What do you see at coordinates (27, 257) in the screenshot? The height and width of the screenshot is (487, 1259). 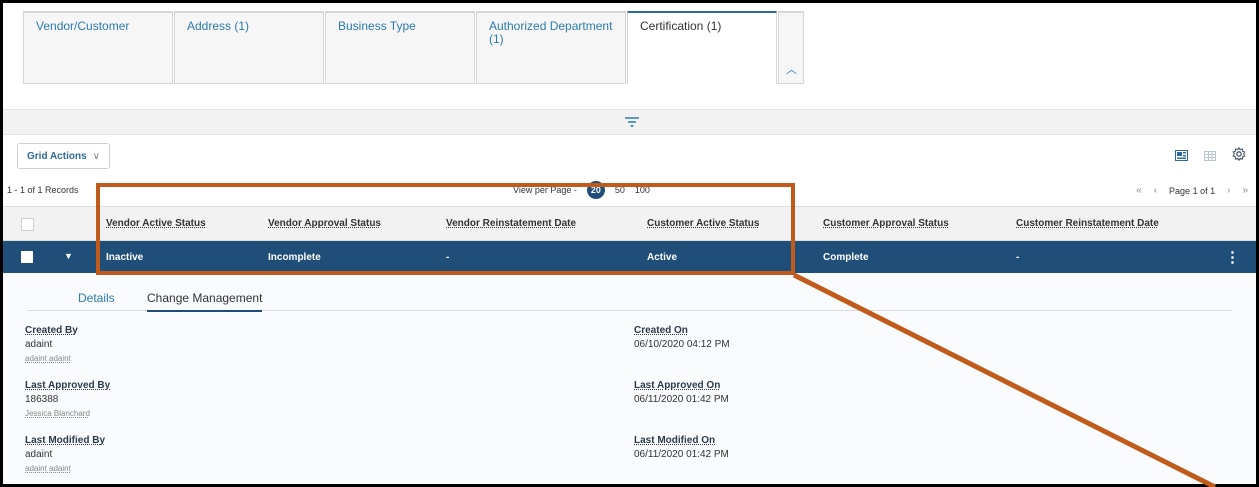 I see `row-checkbox` at bounding box center [27, 257].